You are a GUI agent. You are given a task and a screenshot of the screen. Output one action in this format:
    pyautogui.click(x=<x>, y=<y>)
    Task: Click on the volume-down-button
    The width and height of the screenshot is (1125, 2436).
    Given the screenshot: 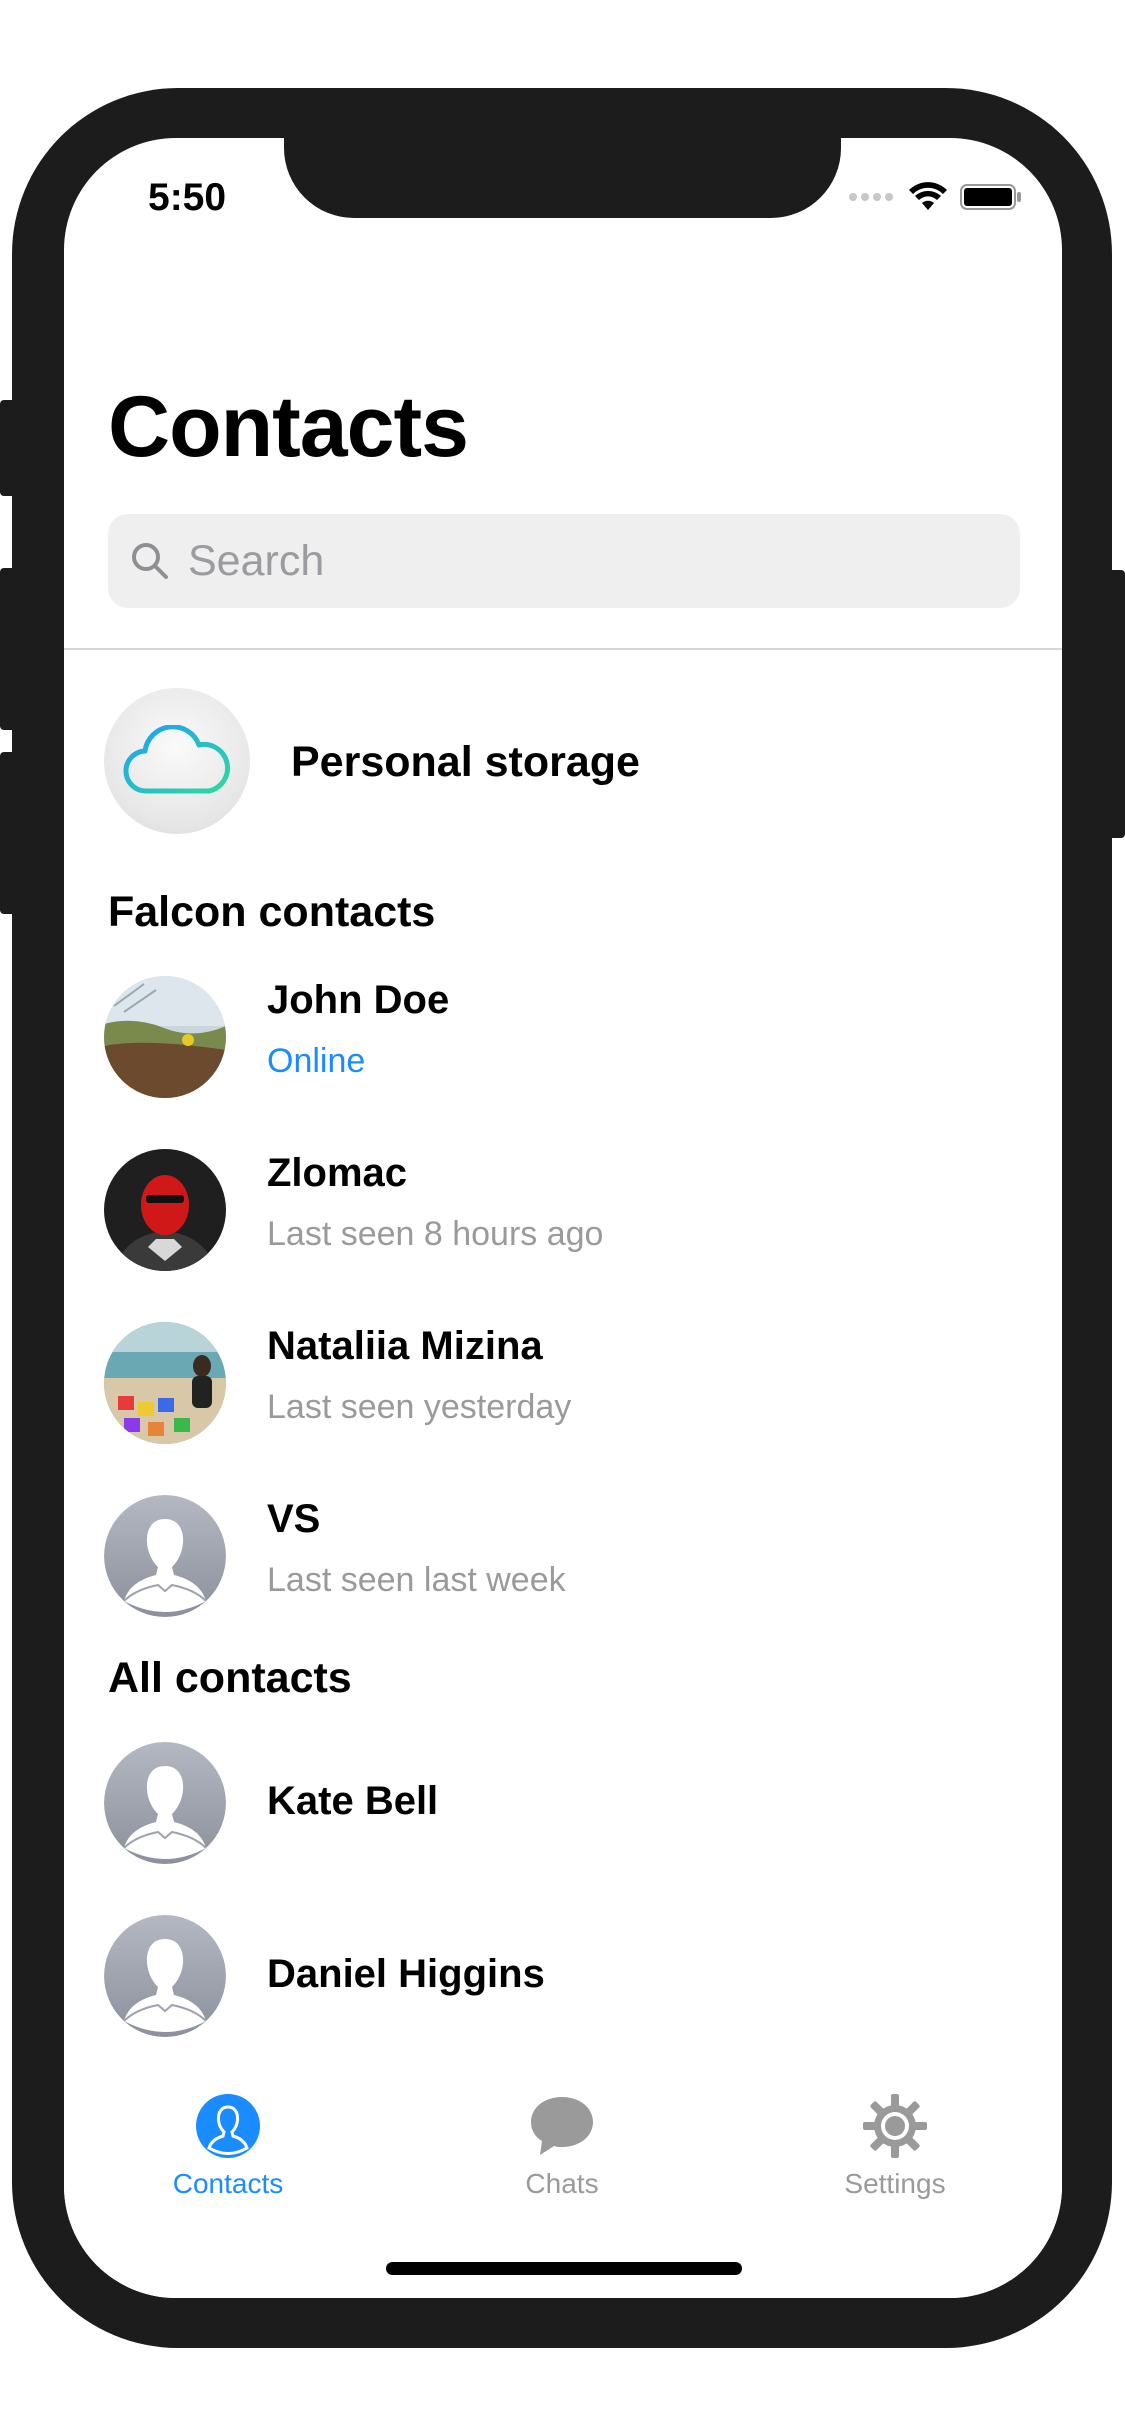 What is the action you would take?
    pyautogui.click(x=7, y=833)
    